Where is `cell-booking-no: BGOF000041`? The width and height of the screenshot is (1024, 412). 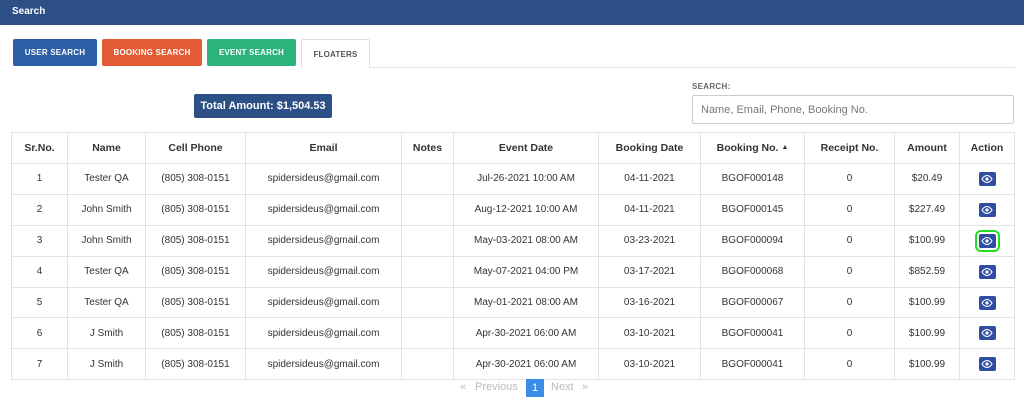 cell-booking-no: BGOF000041 is located at coordinates (752, 364).